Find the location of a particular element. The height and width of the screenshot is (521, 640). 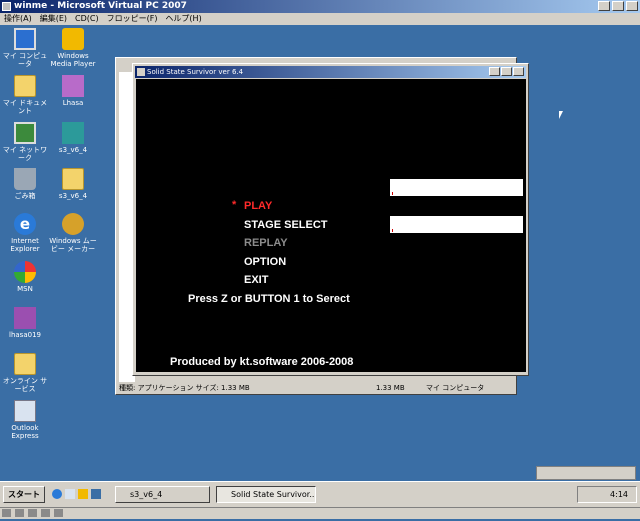

desktop-icon-network: マイ ネットワーク is located at coordinates (25, 142).